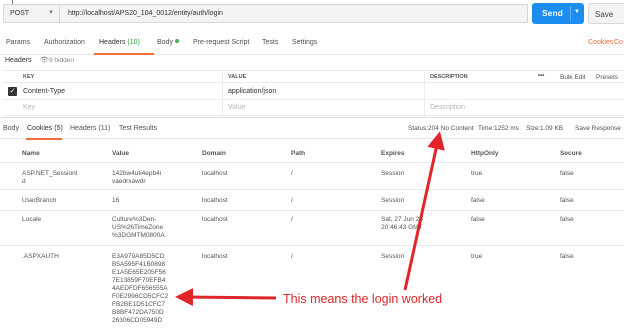 The height and width of the screenshot is (328, 624). What do you see at coordinates (226, 297) in the screenshot?
I see `arrow-to-aspxauth` at bounding box center [226, 297].